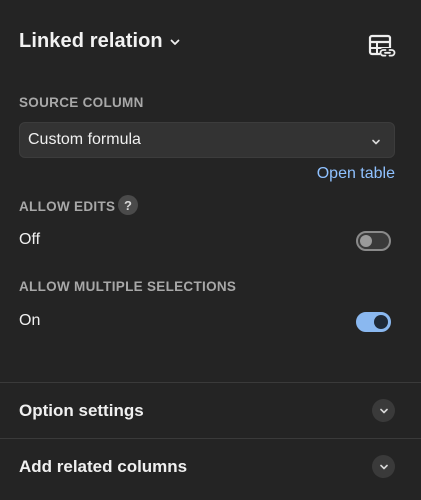 Image resolution: width=421 pixels, height=500 pixels. Describe the element at coordinates (207, 140) in the screenshot. I see `source-column-select: Custom formula` at that location.